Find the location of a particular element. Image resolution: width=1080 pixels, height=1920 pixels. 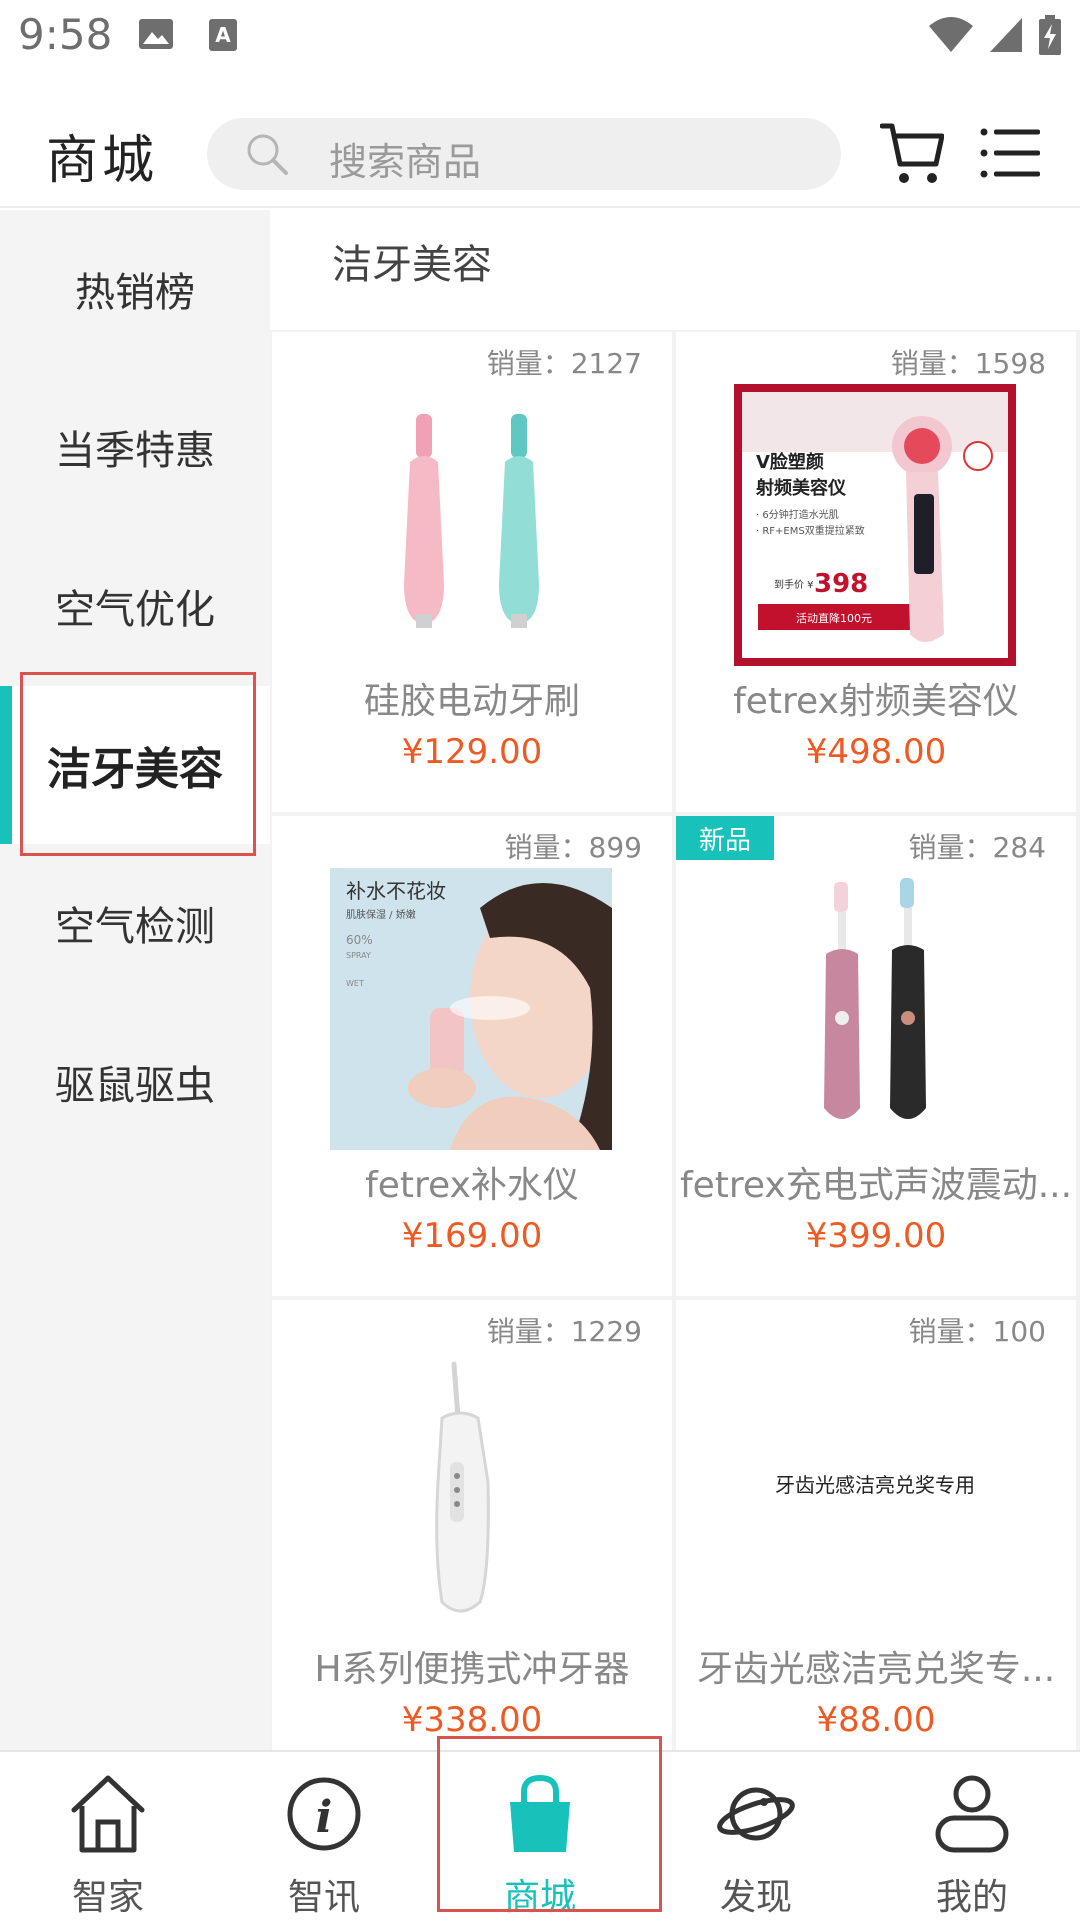

product-image-water-flosser is located at coordinates (471, 1493).